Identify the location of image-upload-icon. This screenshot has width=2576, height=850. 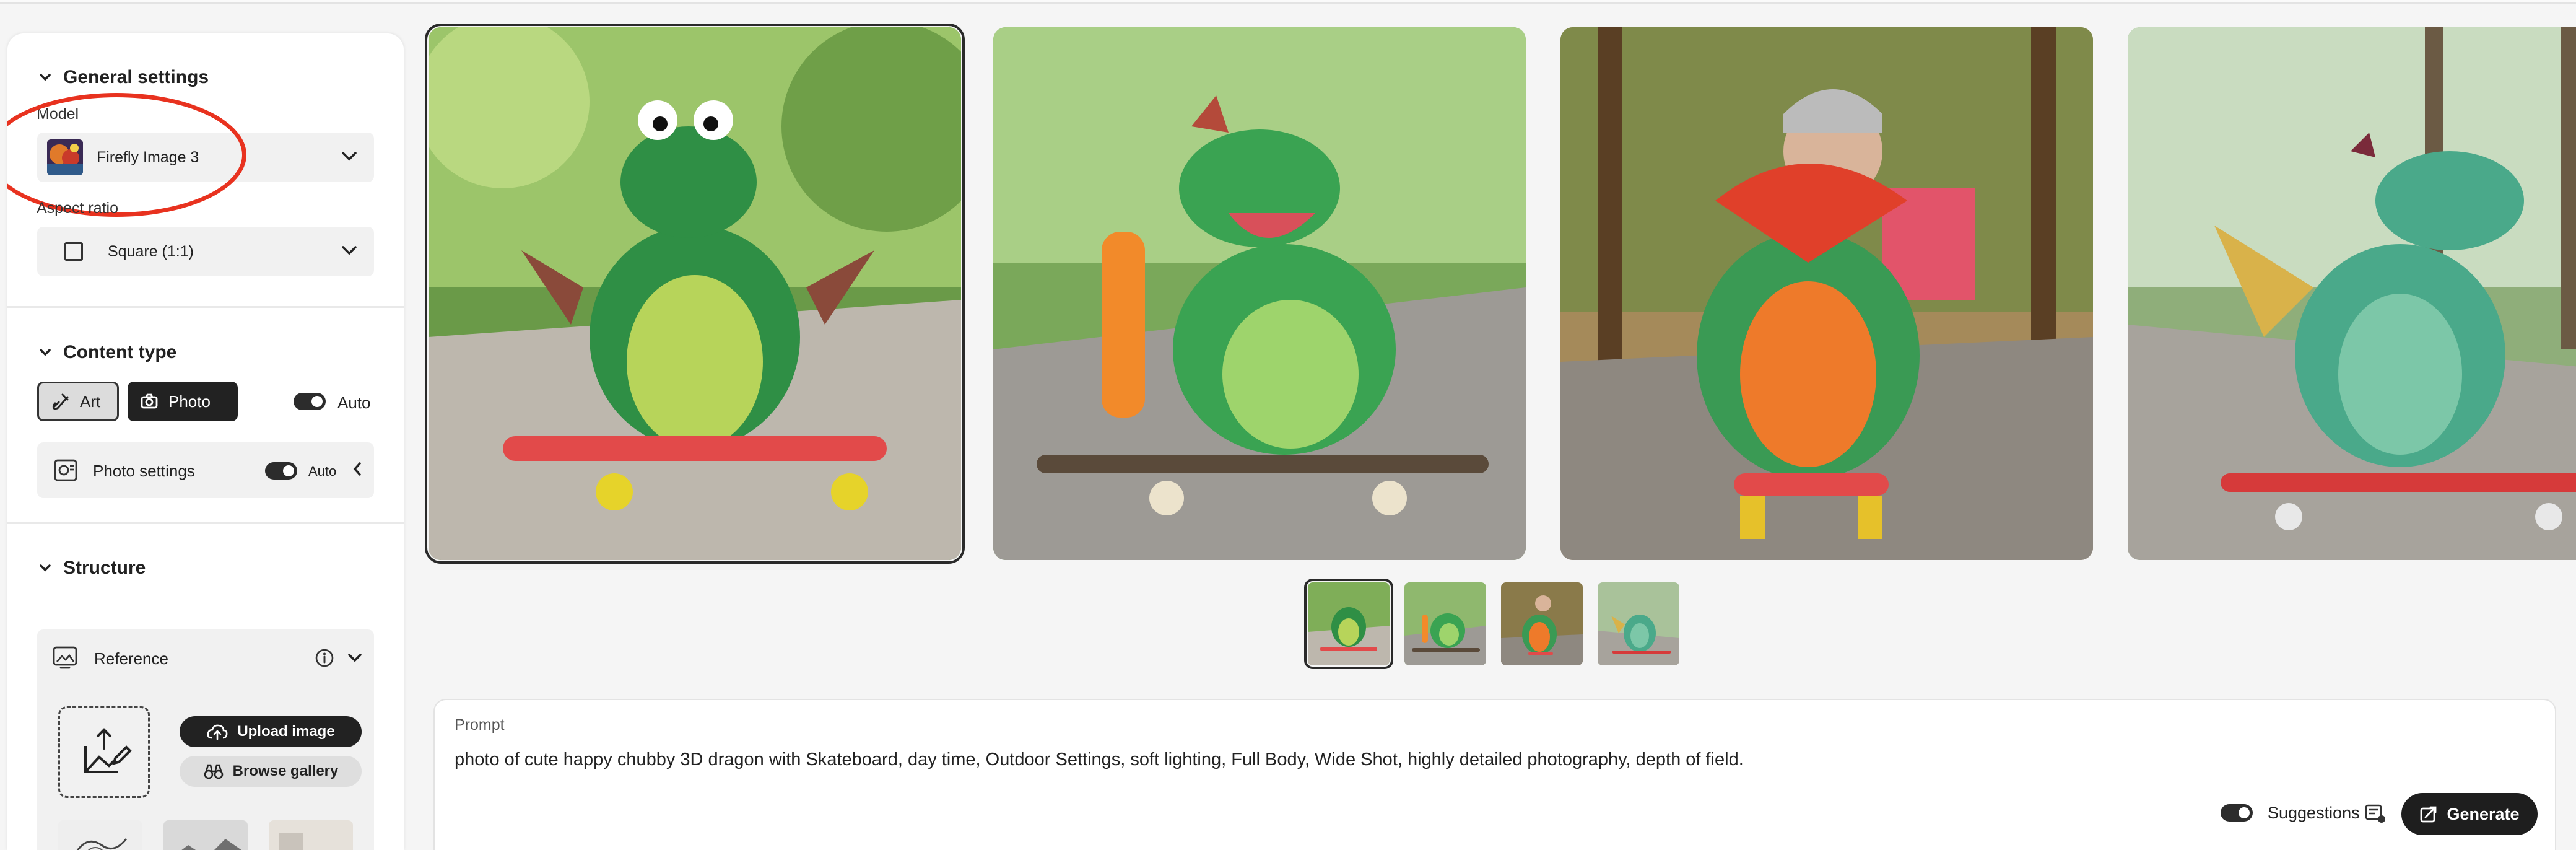
(108, 750).